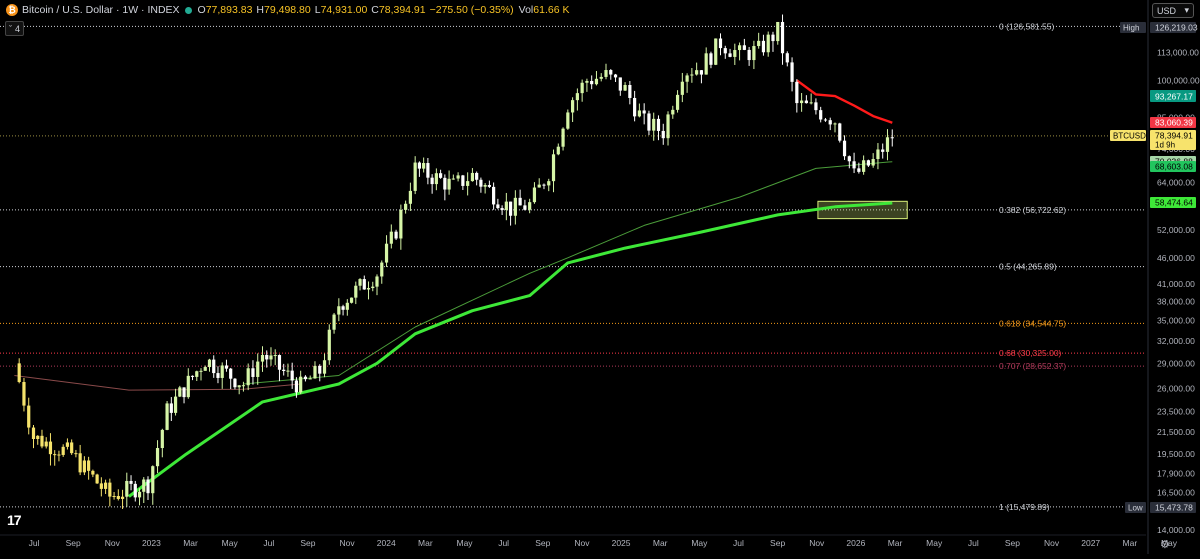 The width and height of the screenshot is (1200, 559). What do you see at coordinates (14, 520) in the screenshot?
I see `tradingview-logo-icon: 17` at bounding box center [14, 520].